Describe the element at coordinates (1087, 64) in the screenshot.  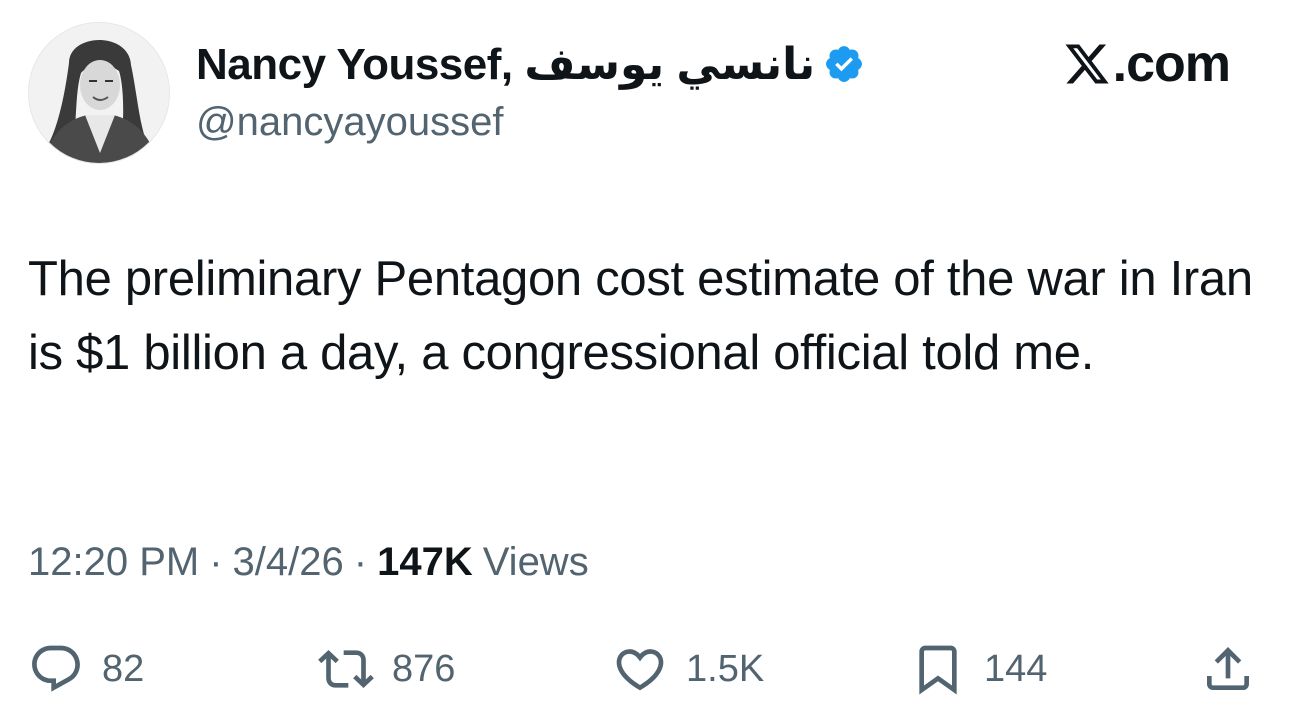
I see `x-logo-icon` at that location.